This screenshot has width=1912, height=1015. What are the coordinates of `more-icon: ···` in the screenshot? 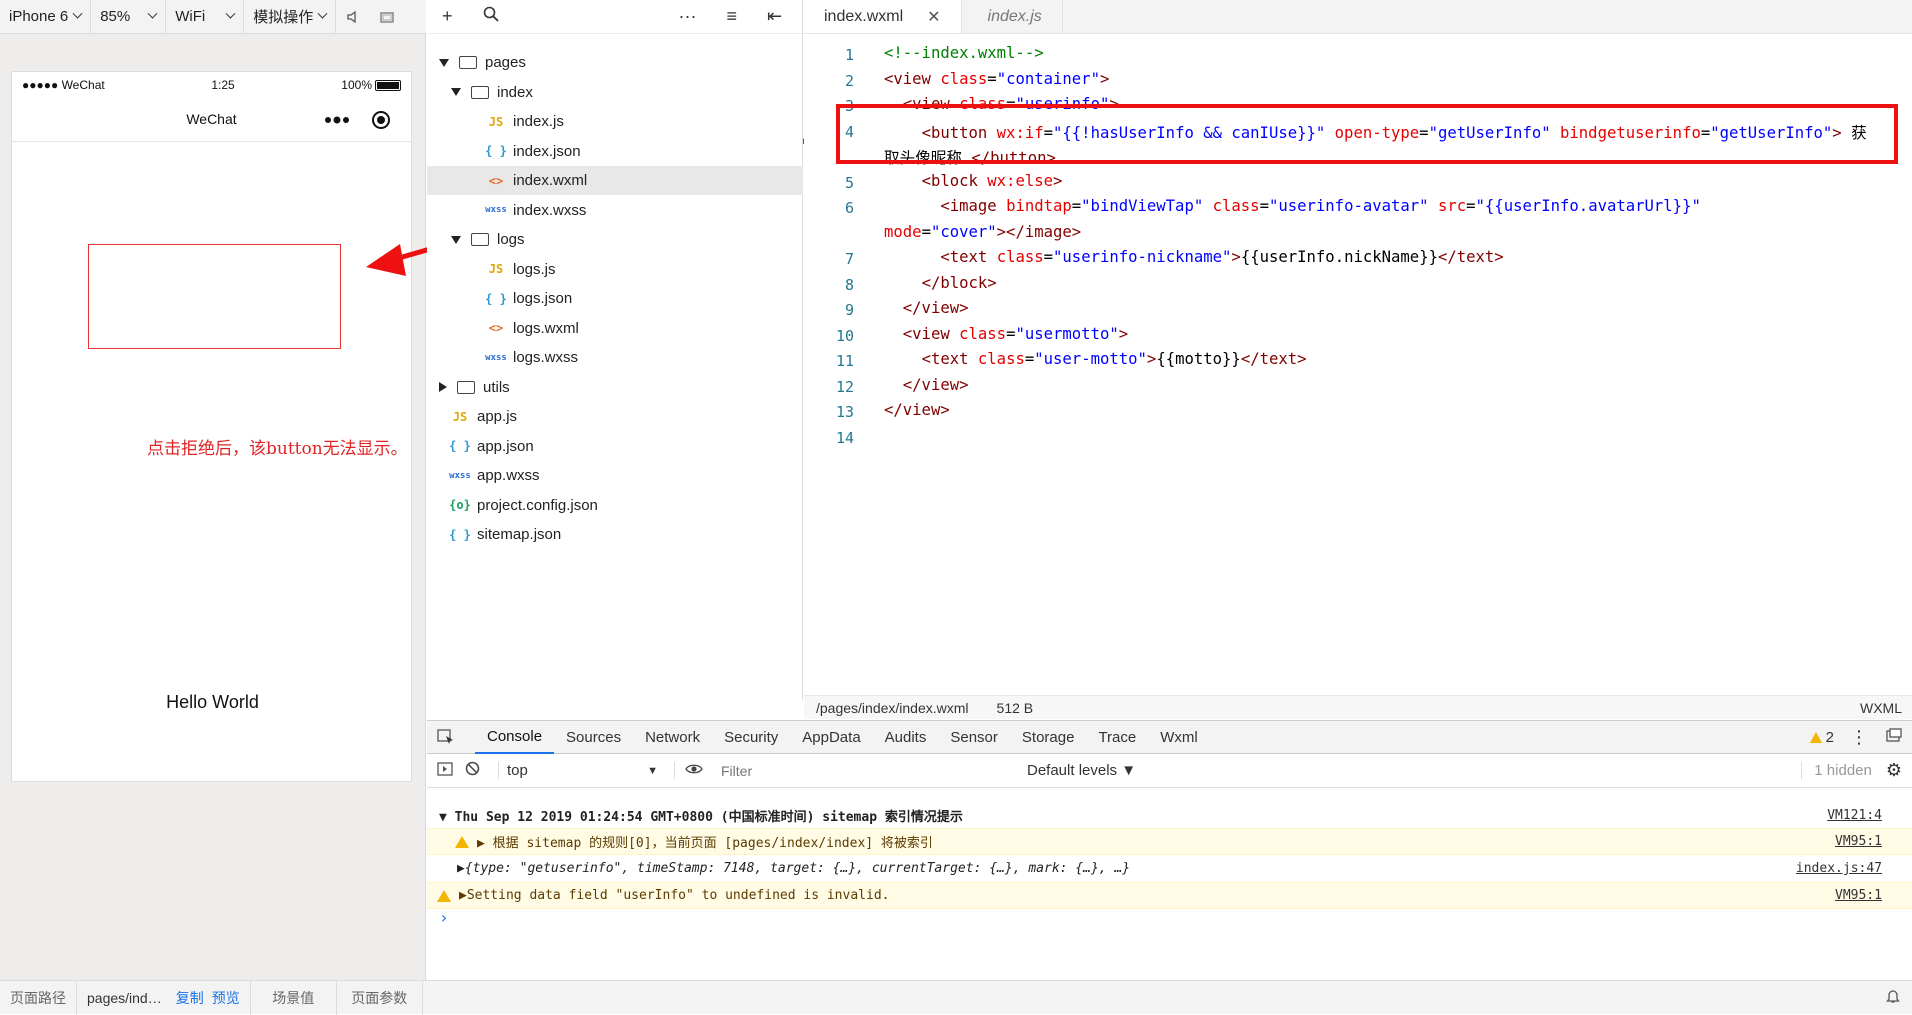 It's located at (688, 16).